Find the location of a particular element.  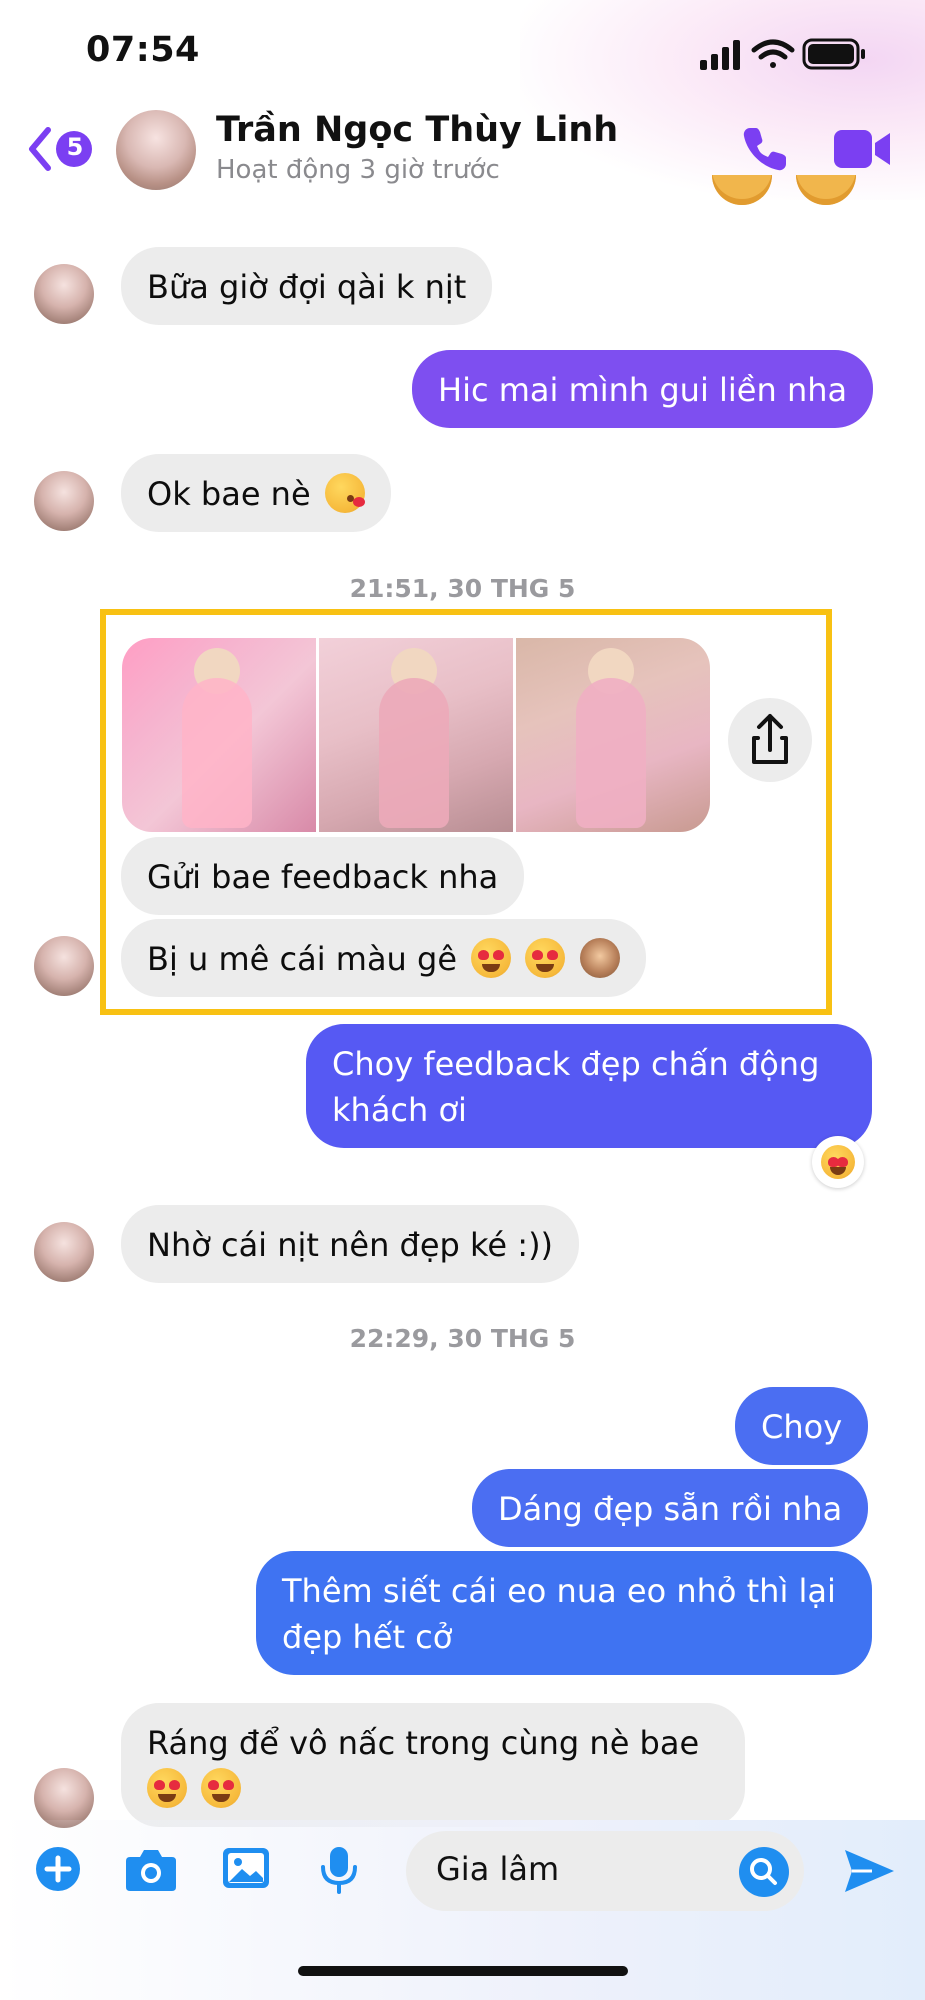

wifi-icon is located at coordinates (773, 53).